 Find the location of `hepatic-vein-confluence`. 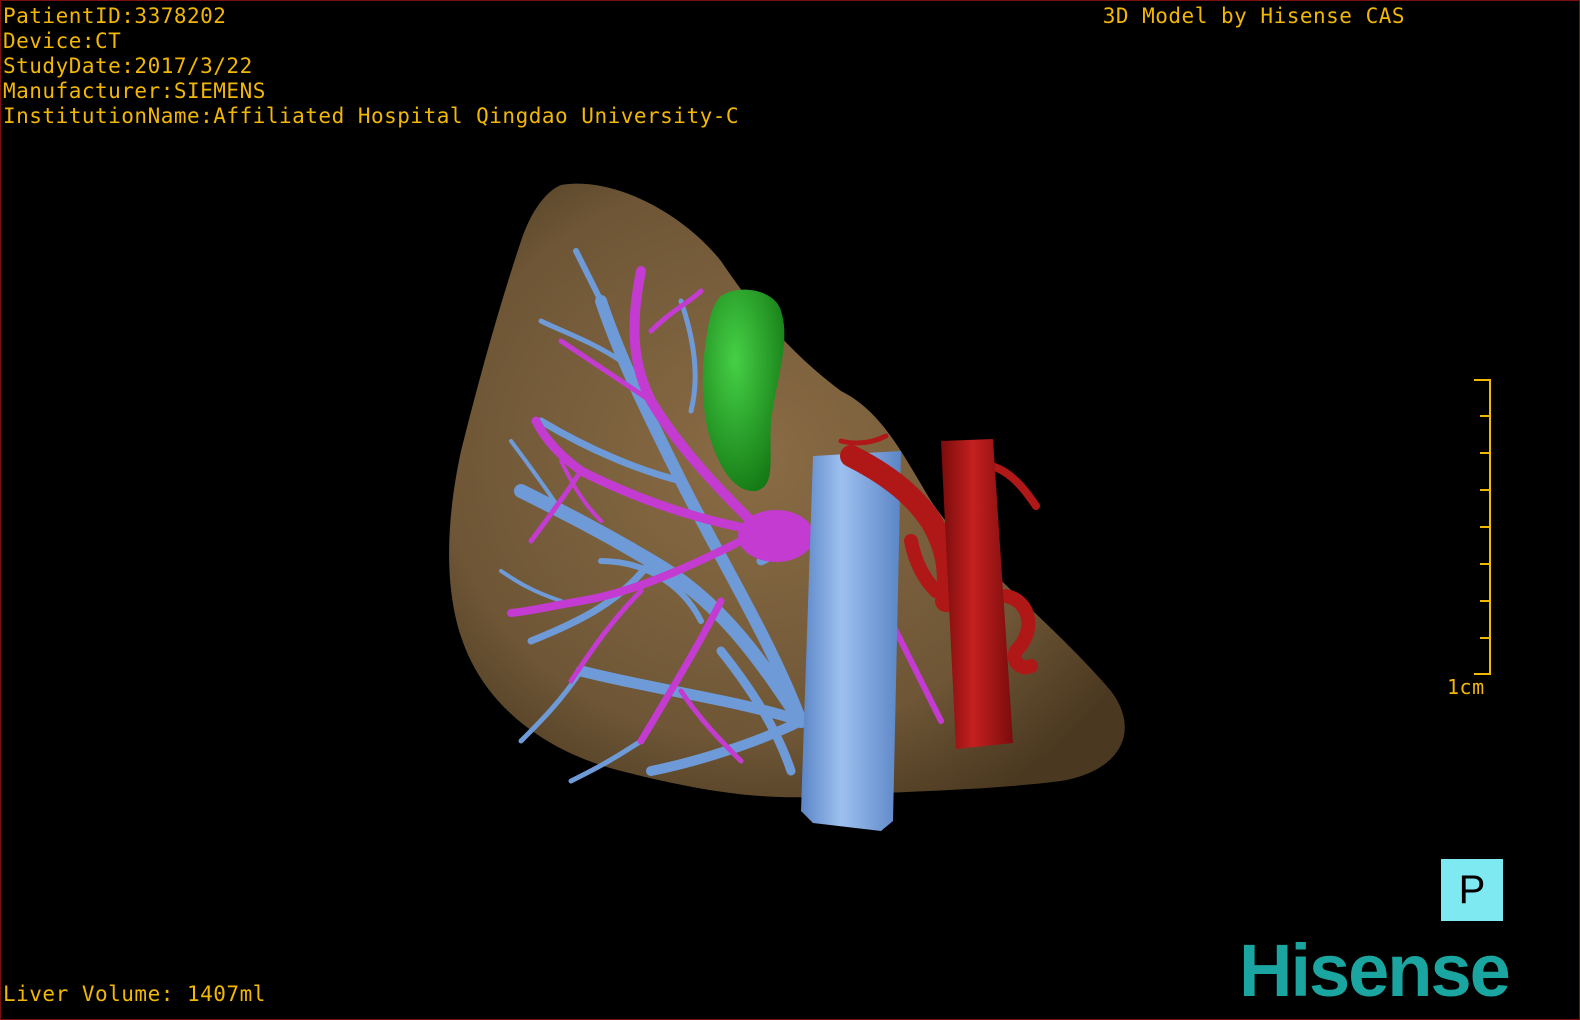

hepatic-vein-confluence is located at coordinates (776, 536).